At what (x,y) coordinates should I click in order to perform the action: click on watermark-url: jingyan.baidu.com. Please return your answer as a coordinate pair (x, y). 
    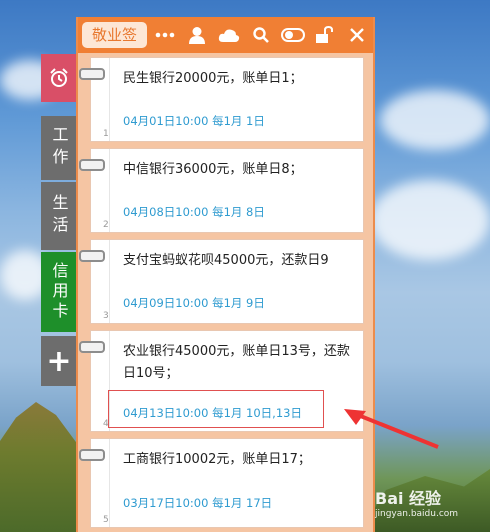
    Looking at the image, I should click on (417, 514).